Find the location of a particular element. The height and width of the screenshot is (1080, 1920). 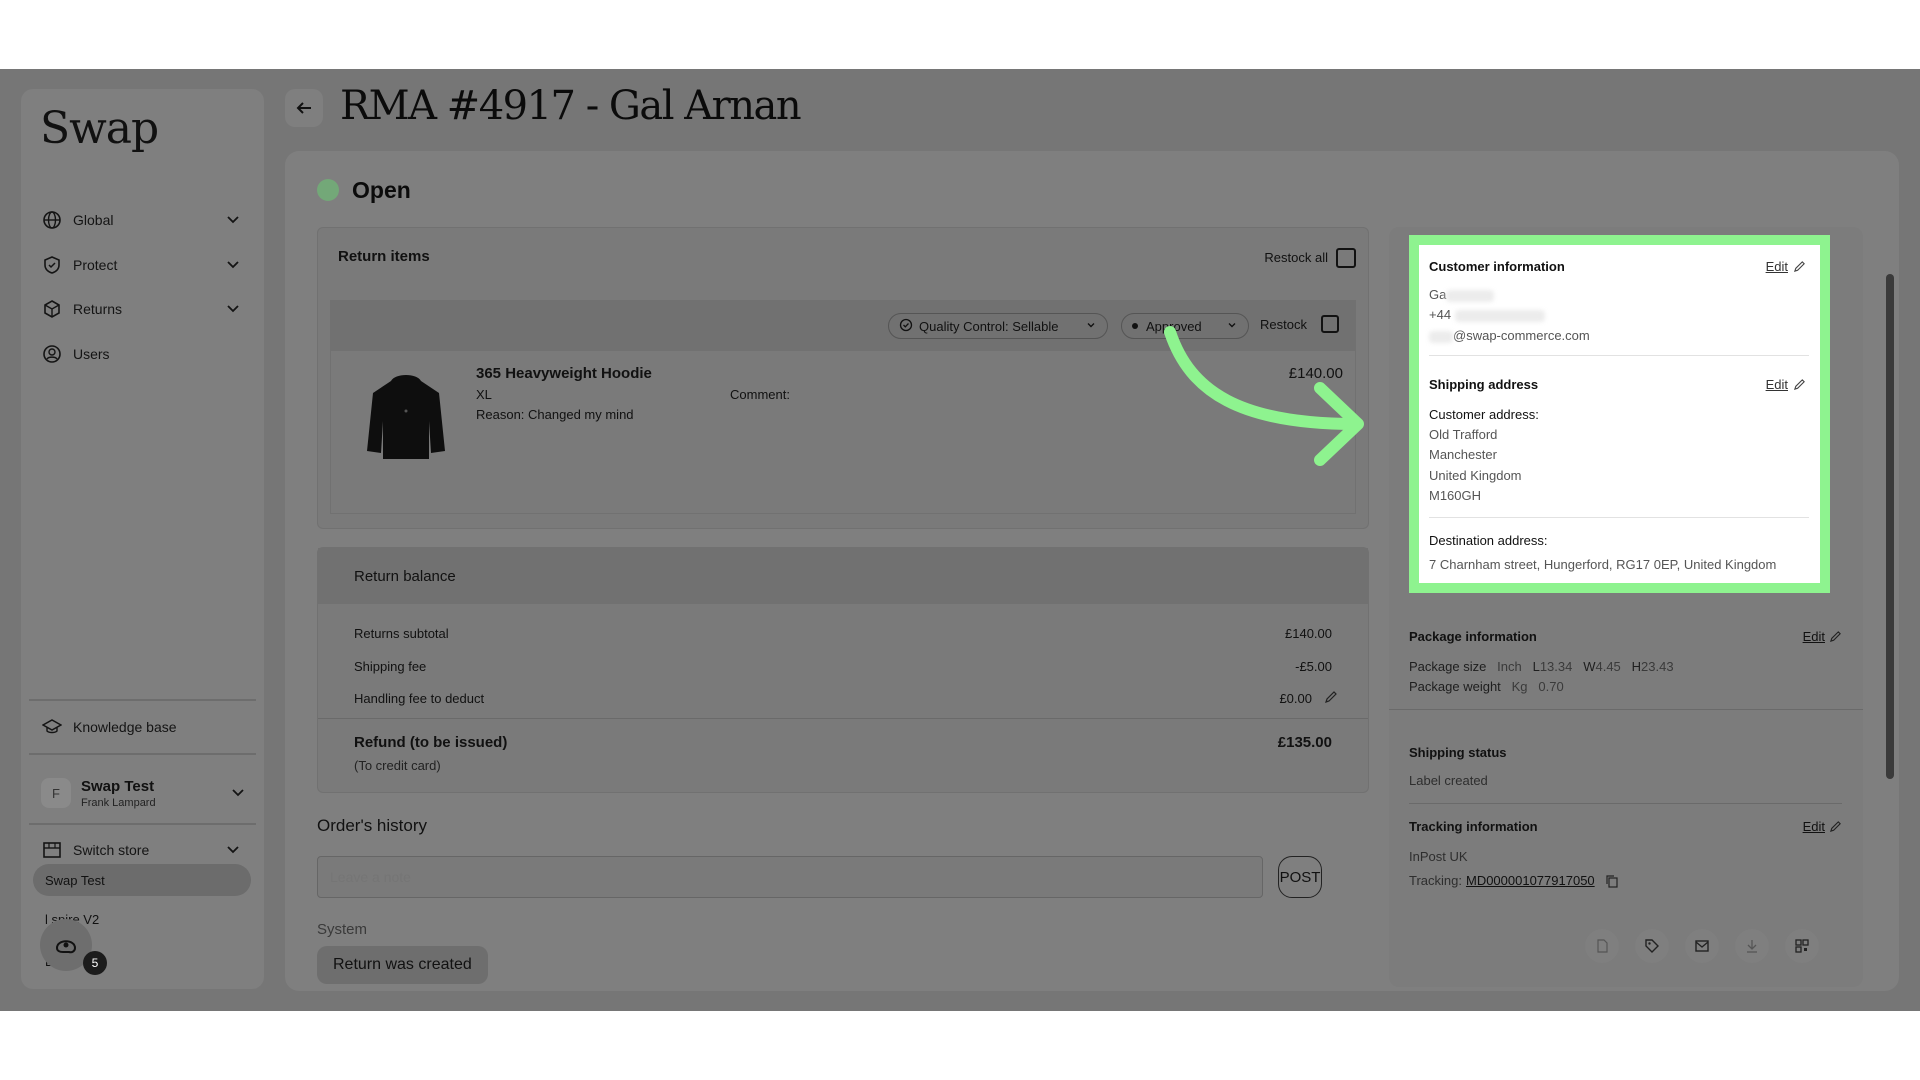

back-button is located at coordinates (304, 108).